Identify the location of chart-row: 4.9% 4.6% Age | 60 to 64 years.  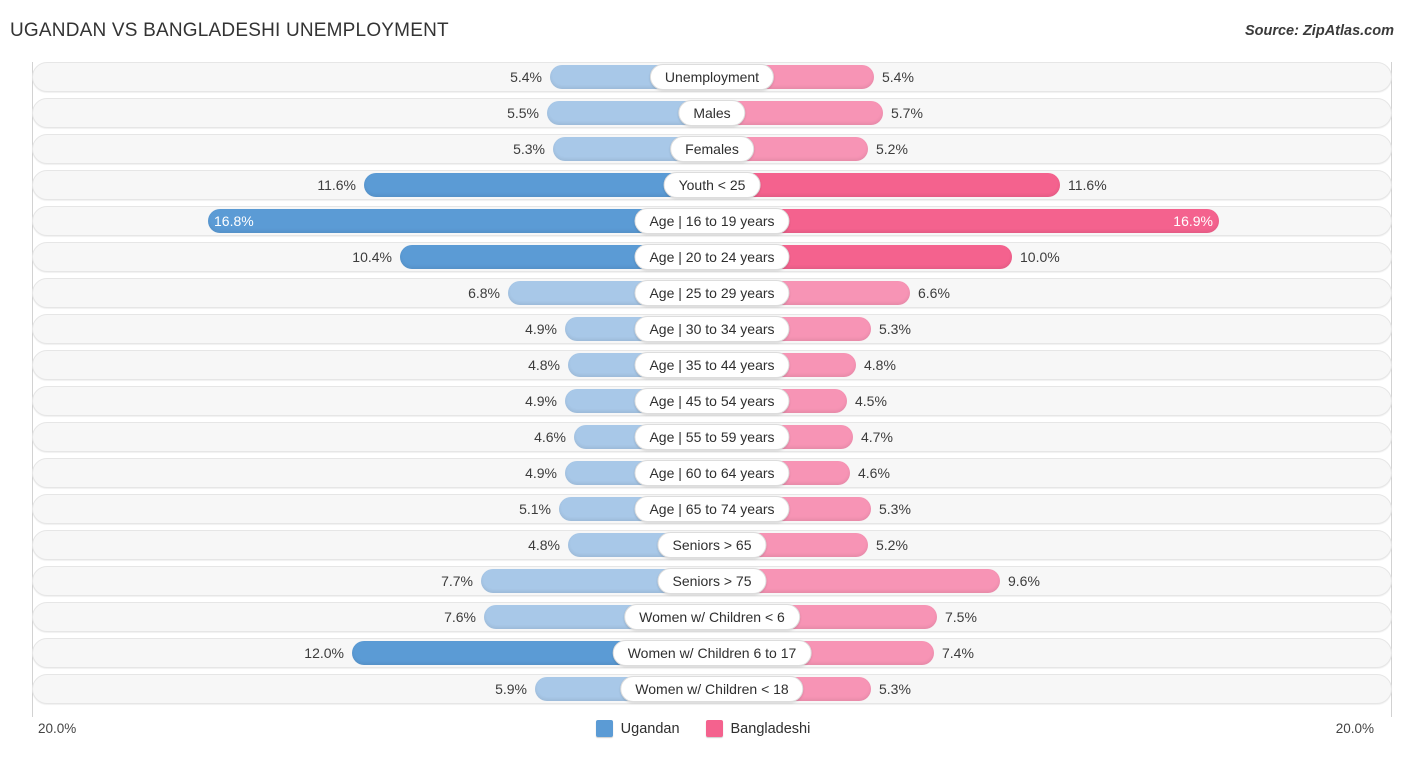
(712, 473).